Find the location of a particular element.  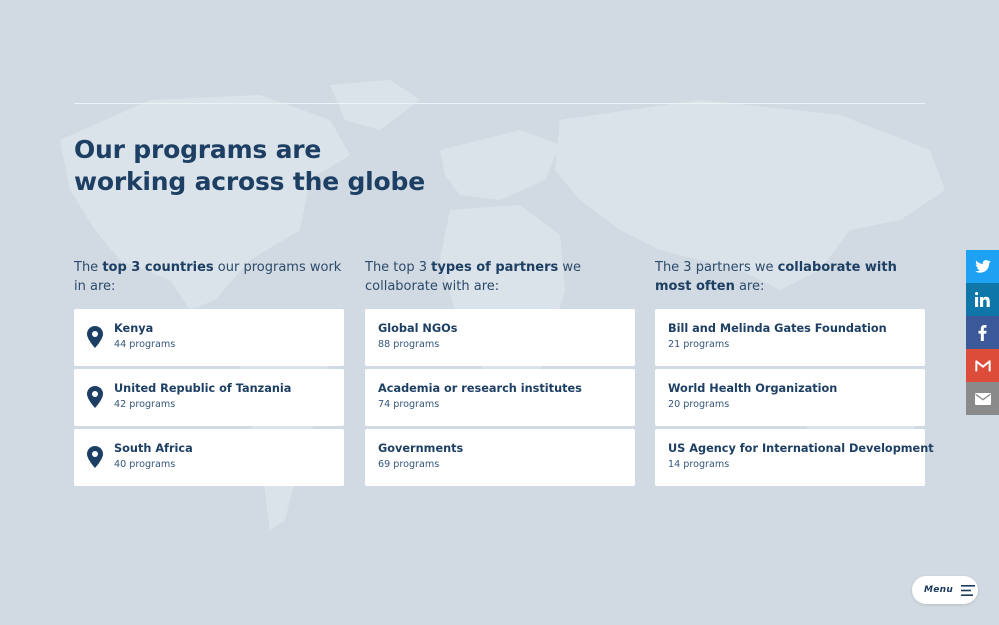

twitter-icon is located at coordinates (982, 266).